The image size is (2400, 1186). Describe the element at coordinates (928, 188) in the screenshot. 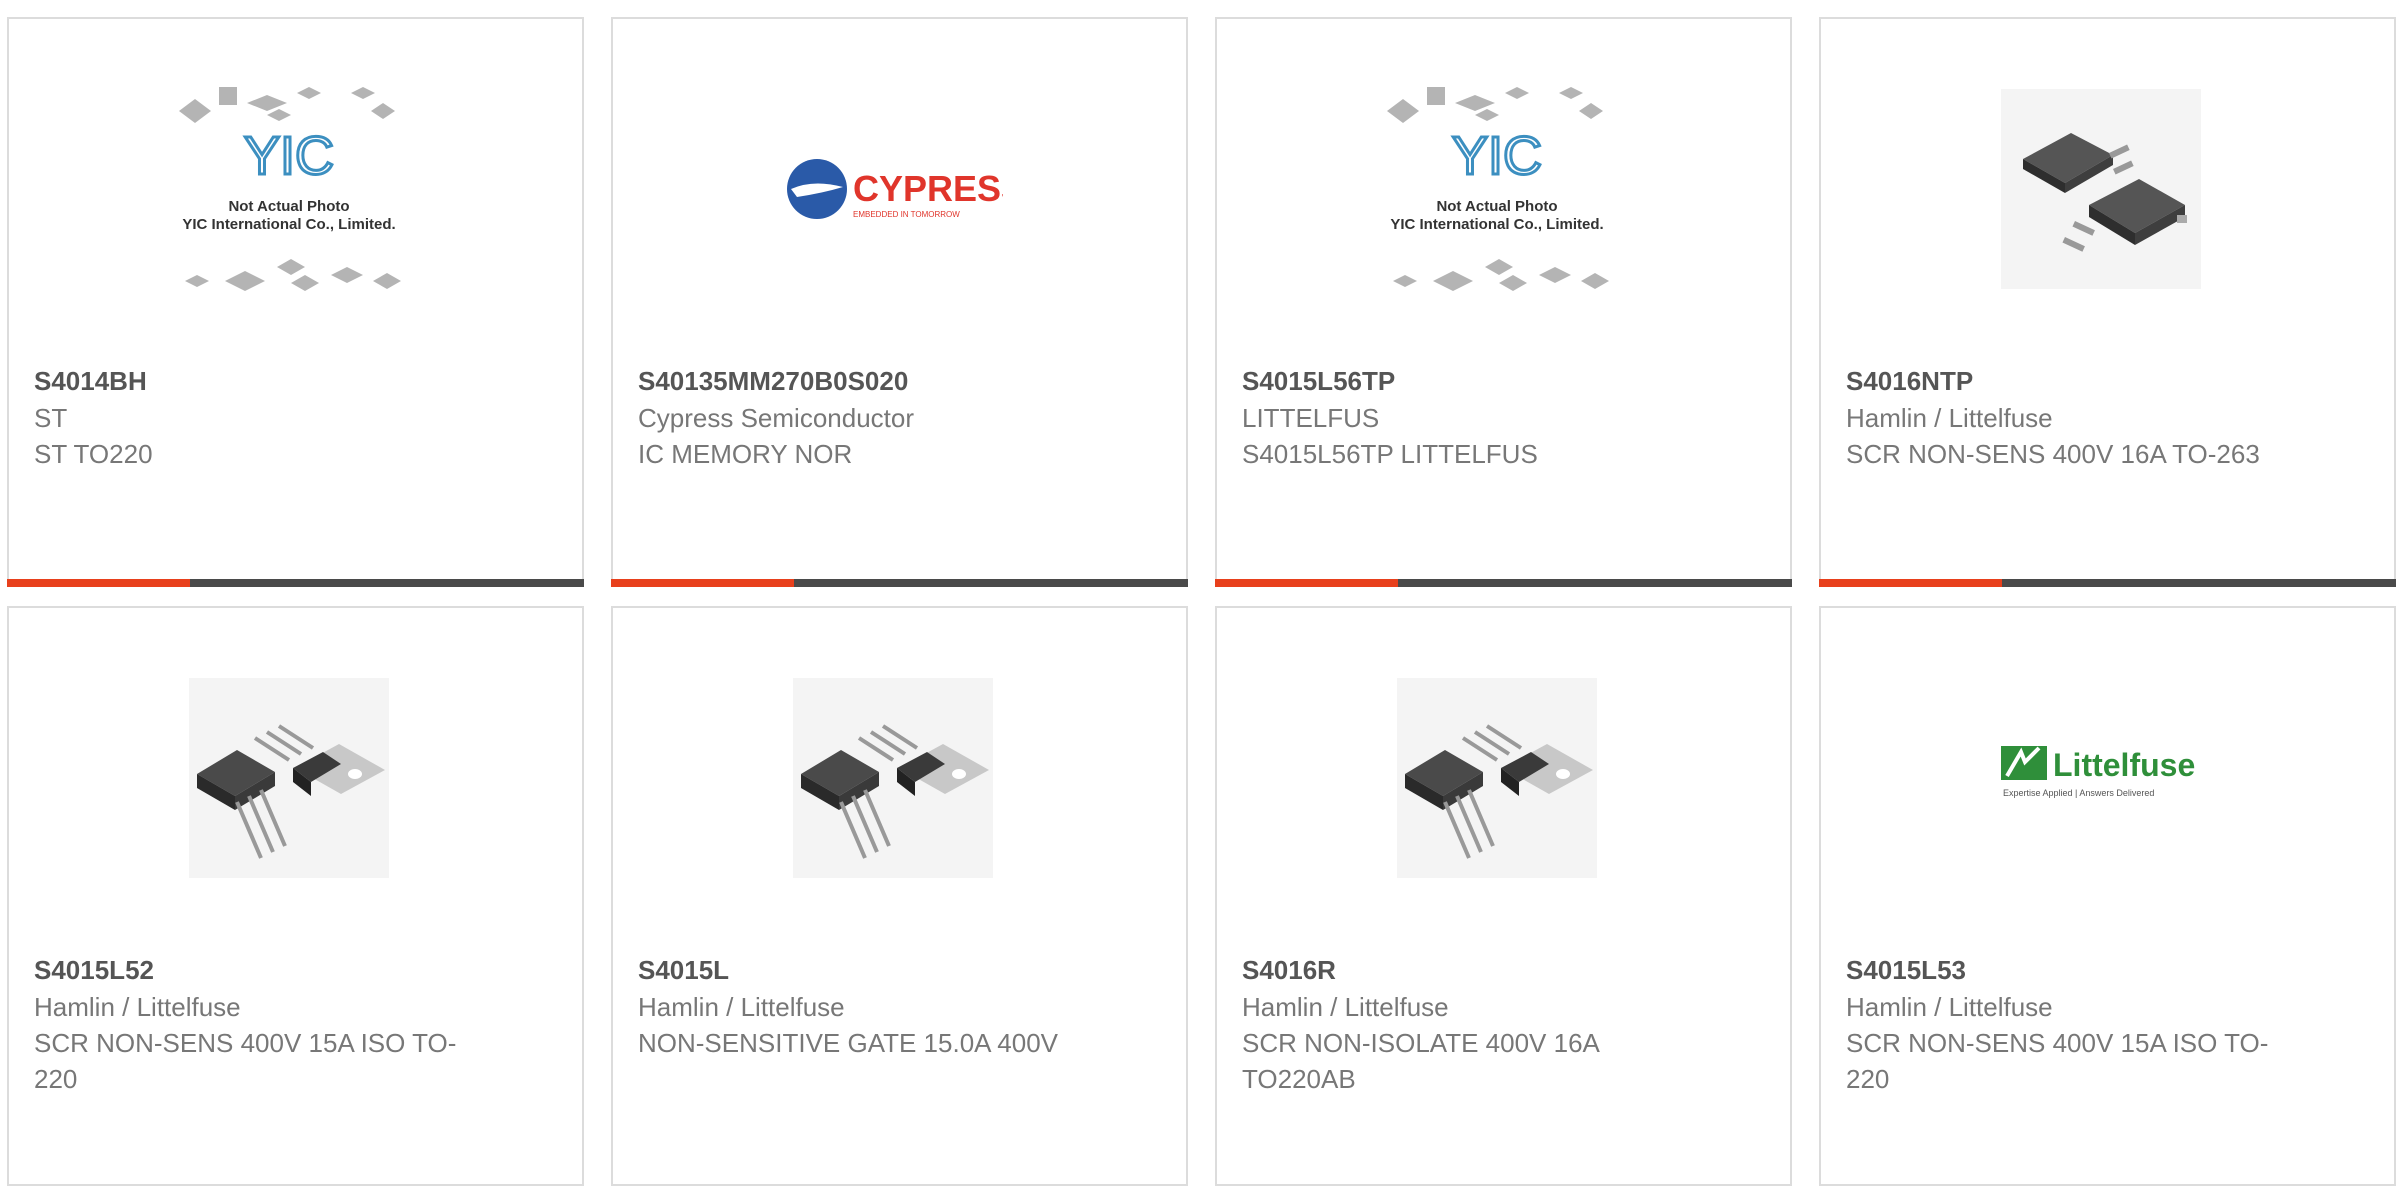

I see `logo-text: CYPRESS` at that location.